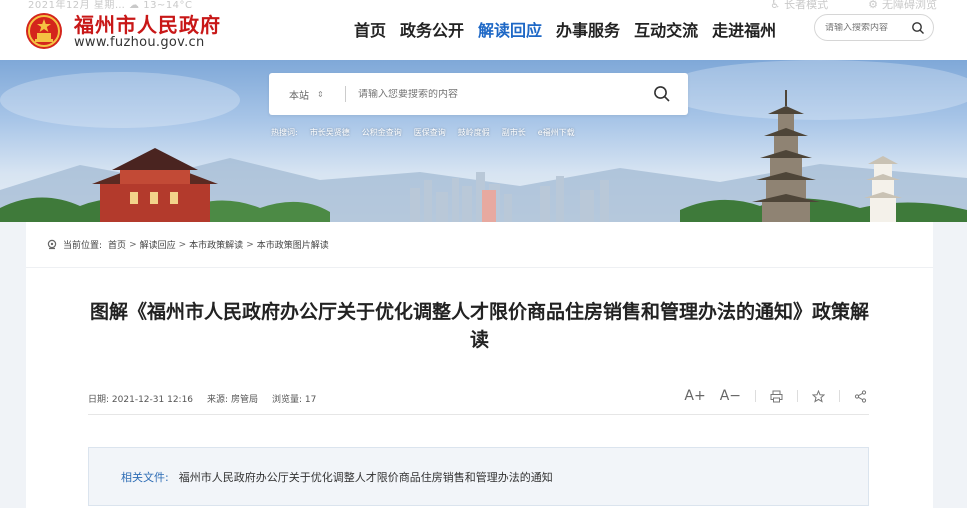  Describe the element at coordinates (147, 23) in the screenshot. I see `site-name: 福州市人民政府` at that location.